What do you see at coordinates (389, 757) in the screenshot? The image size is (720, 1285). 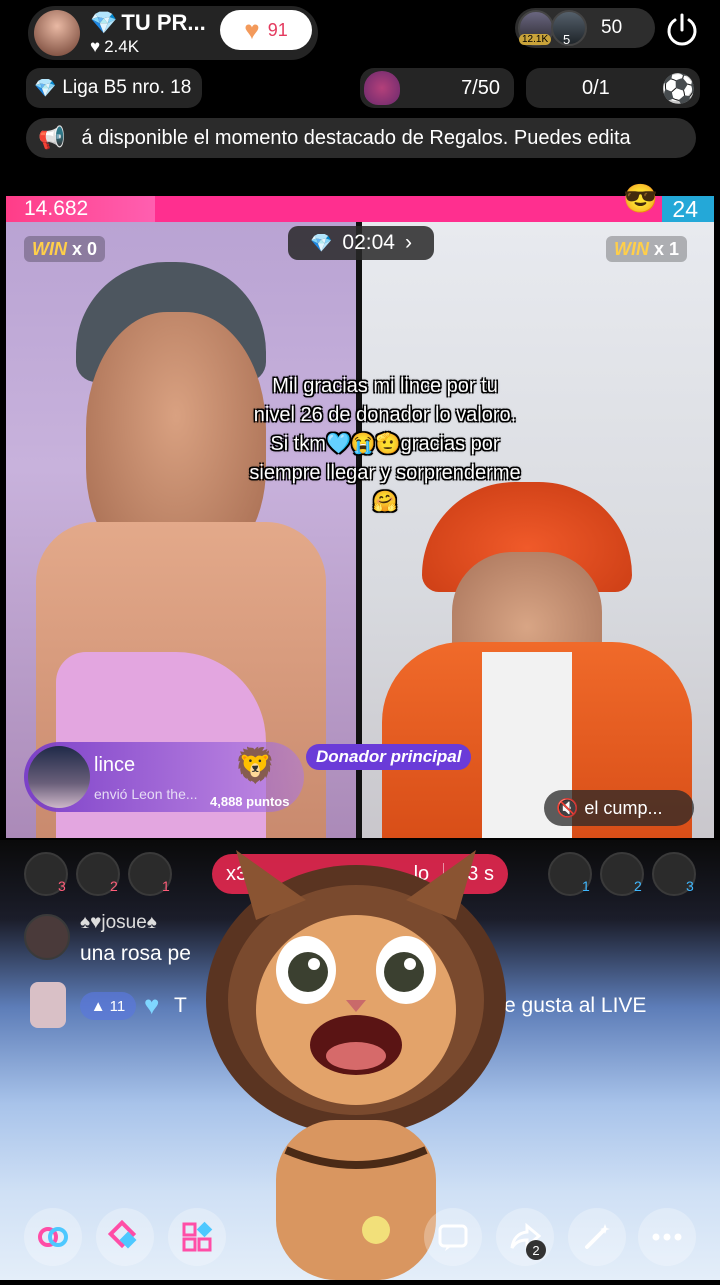 I see `top-donor-badge: Donador principal` at bounding box center [389, 757].